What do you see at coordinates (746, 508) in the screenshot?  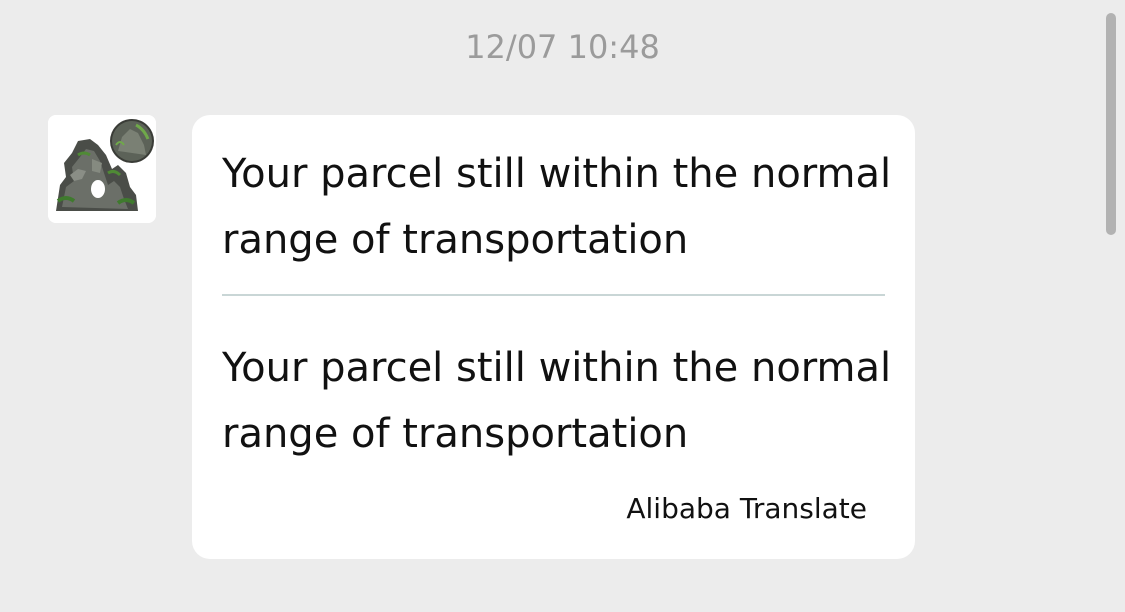 I see `translation-credit: Alibaba Translate` at bounding box center [746, 508].